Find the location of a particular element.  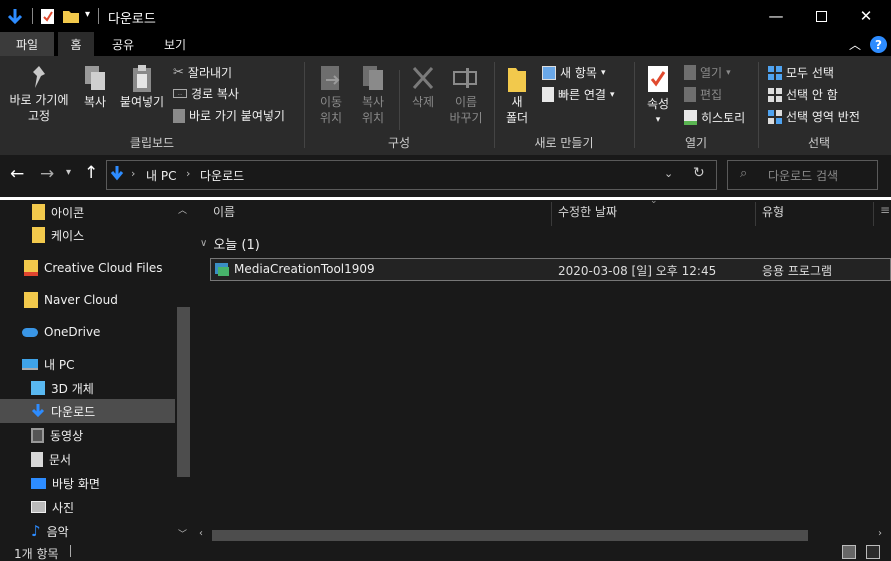

column-header-name: 이름 is located at coordinates (224, 211).